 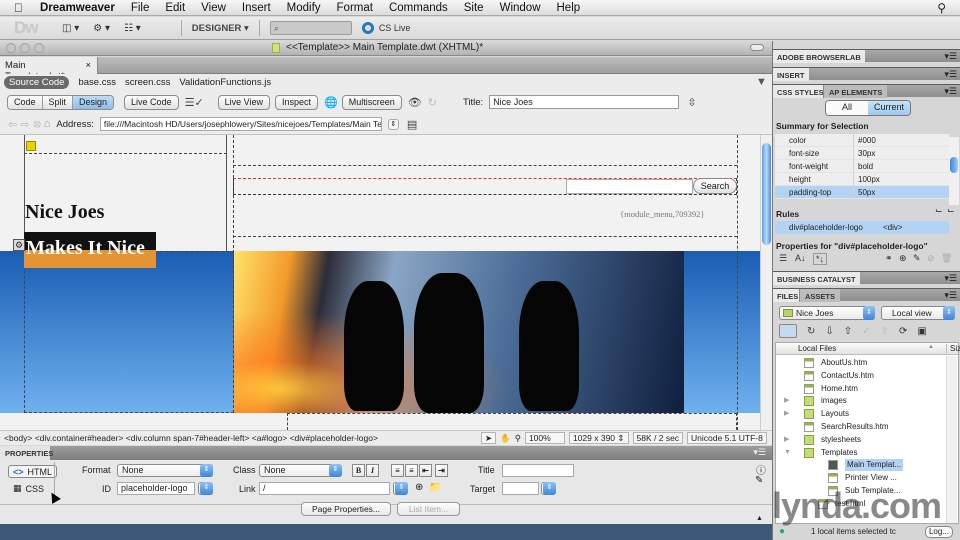 I want to click on spotlight-search-icon: ⚲, so click(x=941, y=8).